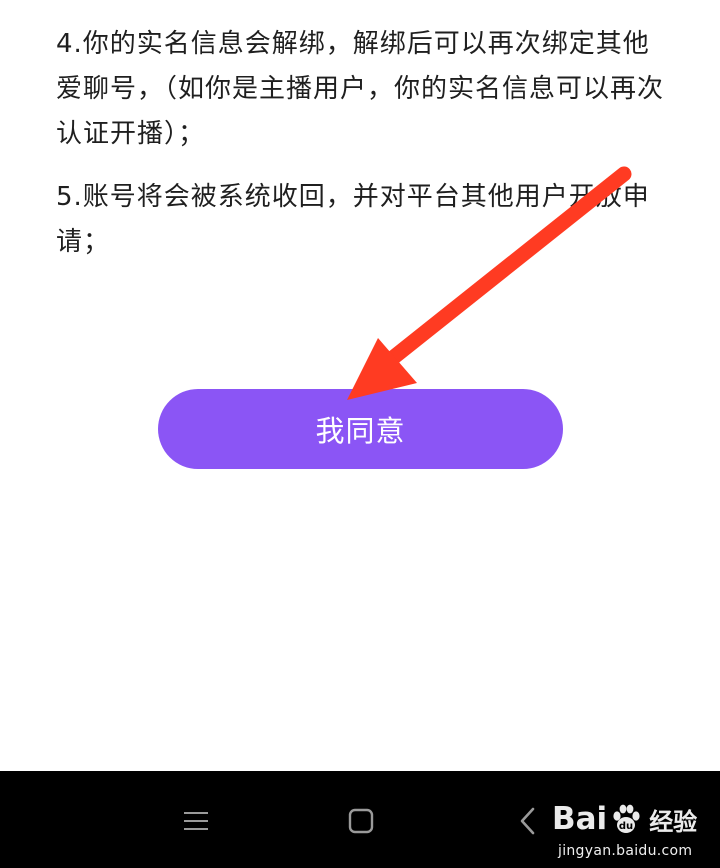 The image size is (720, 868). What do you see at coordinates (360, 429) in the screenshot?
I see `agree-button: 我同意` at bounding box center [360, 429].